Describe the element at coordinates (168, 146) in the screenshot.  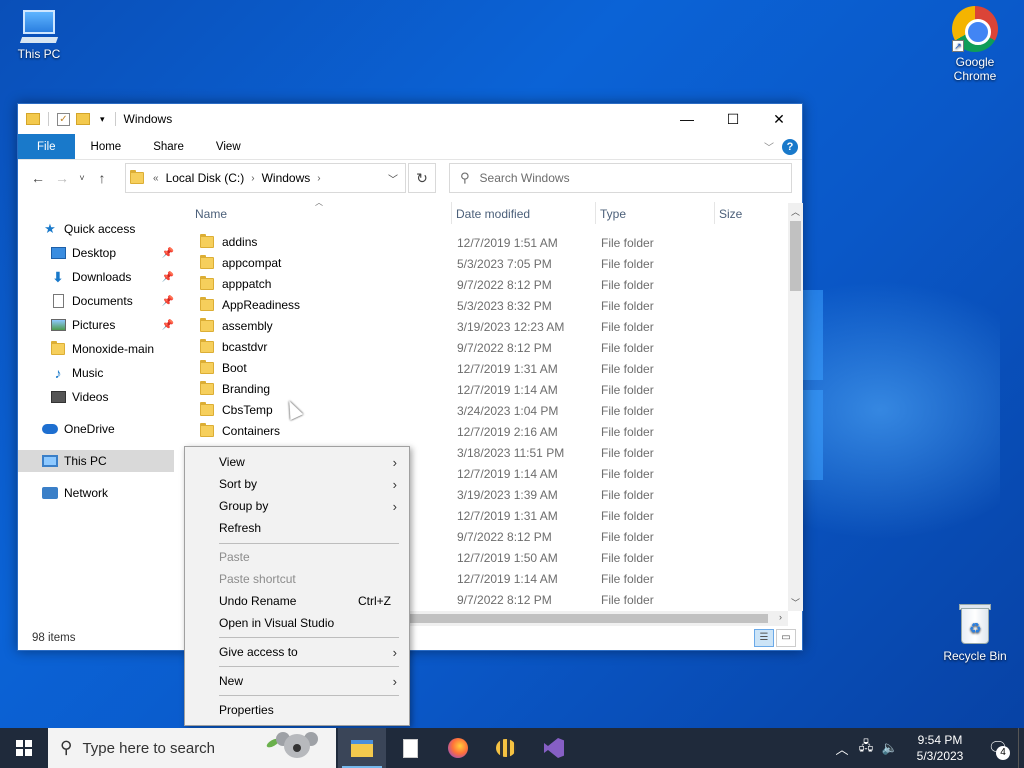
I see `tab-share: Share` at that location.